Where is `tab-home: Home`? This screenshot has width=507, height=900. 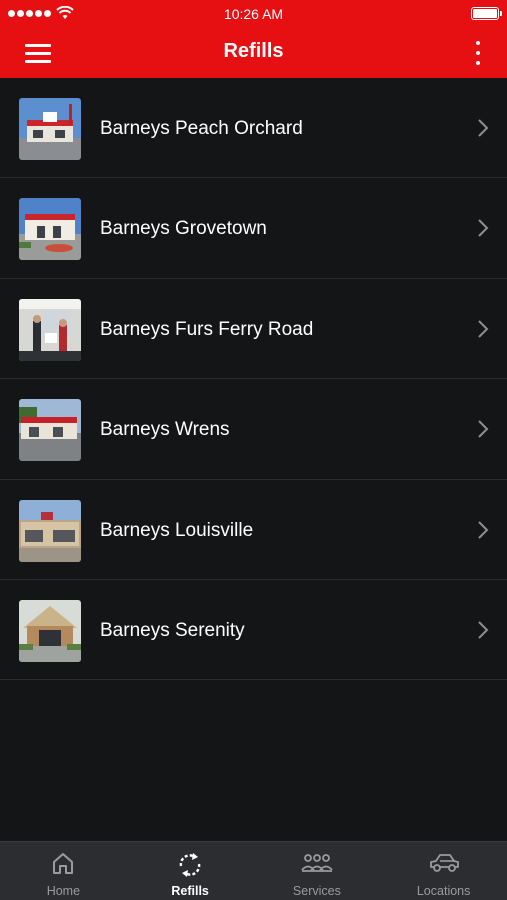 tab-home: Home is located at coordinates (63, 871).